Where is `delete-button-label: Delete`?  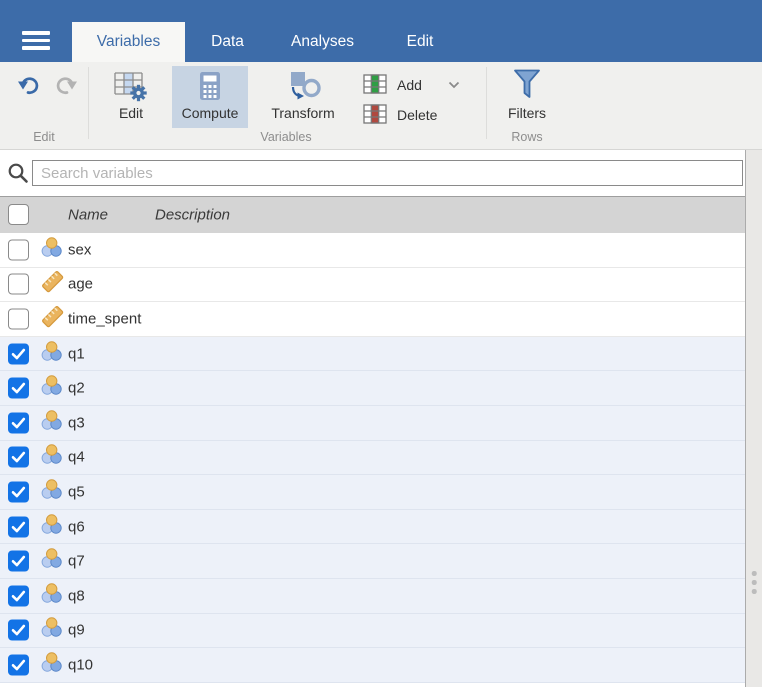
delete-button-label: Delete is located at coordinates (417, 115).